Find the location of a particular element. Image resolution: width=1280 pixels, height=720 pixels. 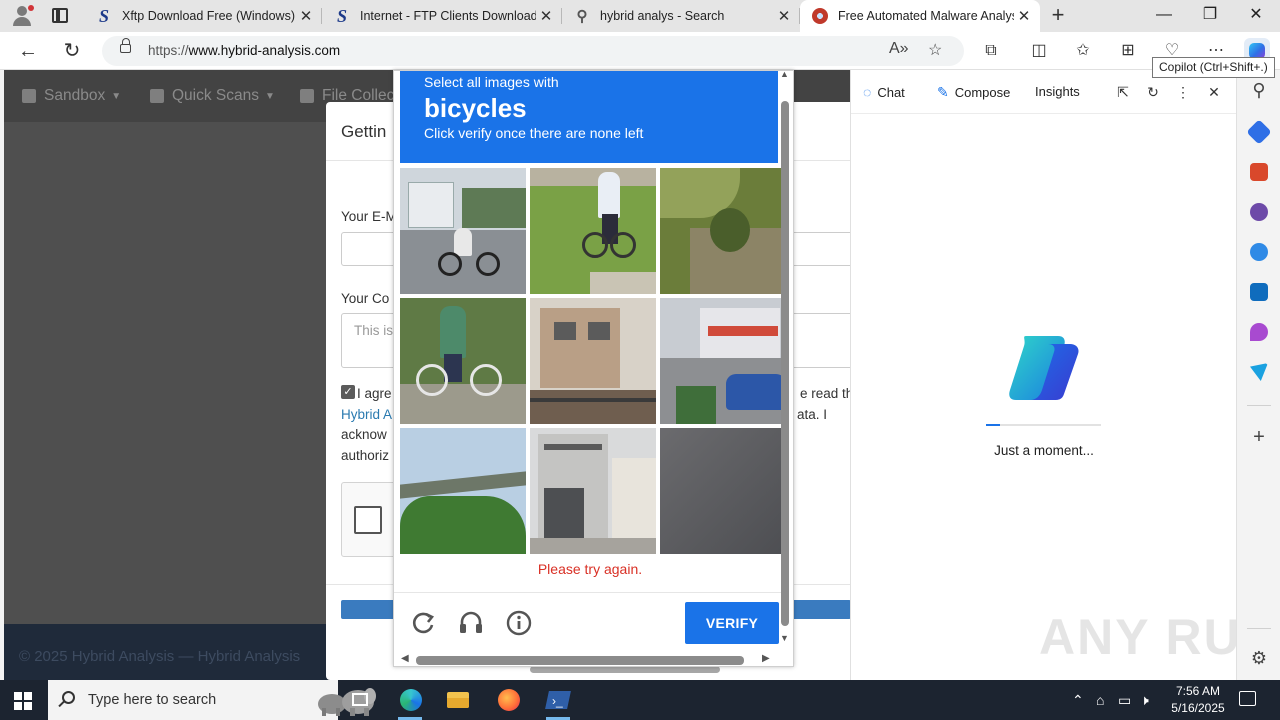

verify-button: VERIFY is located at coordinates (732, 623).